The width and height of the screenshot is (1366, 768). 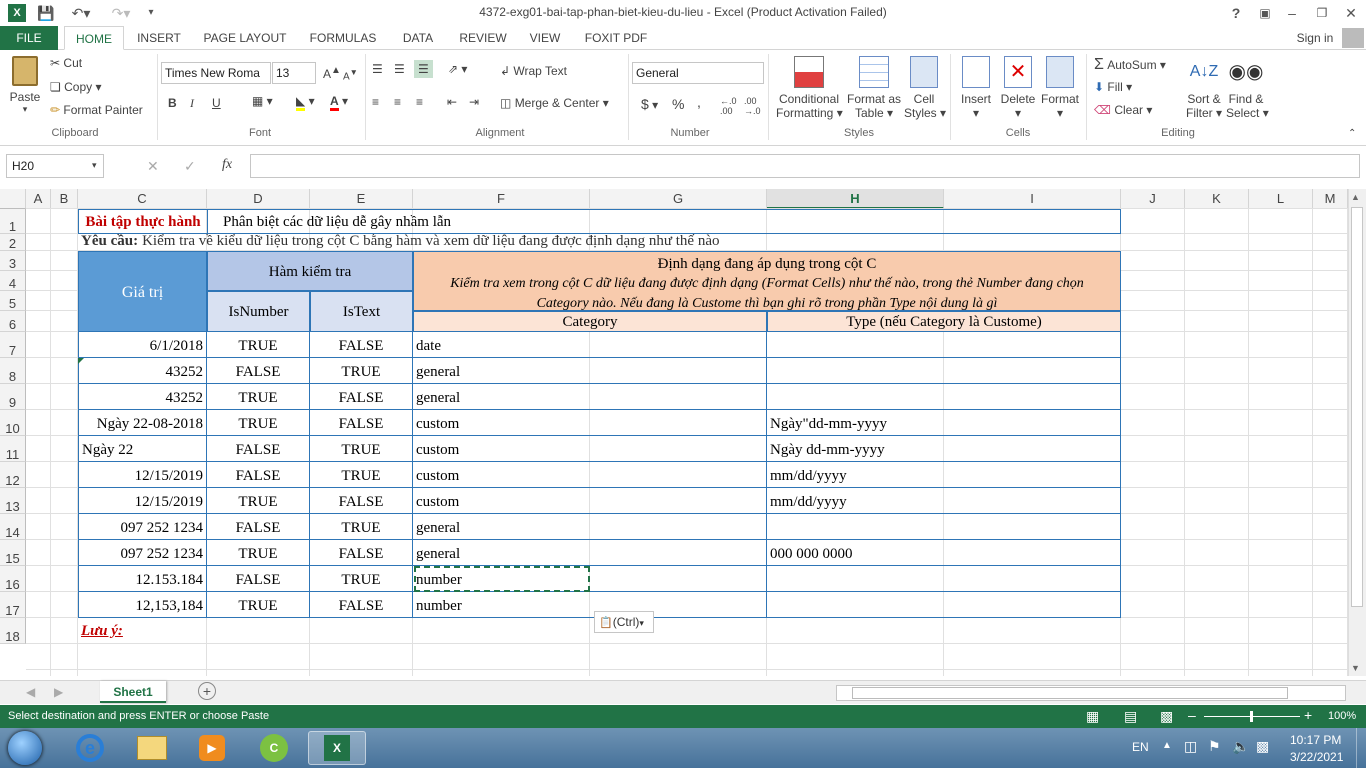 What do you see at coordinates (339, 102) in the screenshot?
I see `font-color-icon: A ▾` at bounding box center [339, 102].